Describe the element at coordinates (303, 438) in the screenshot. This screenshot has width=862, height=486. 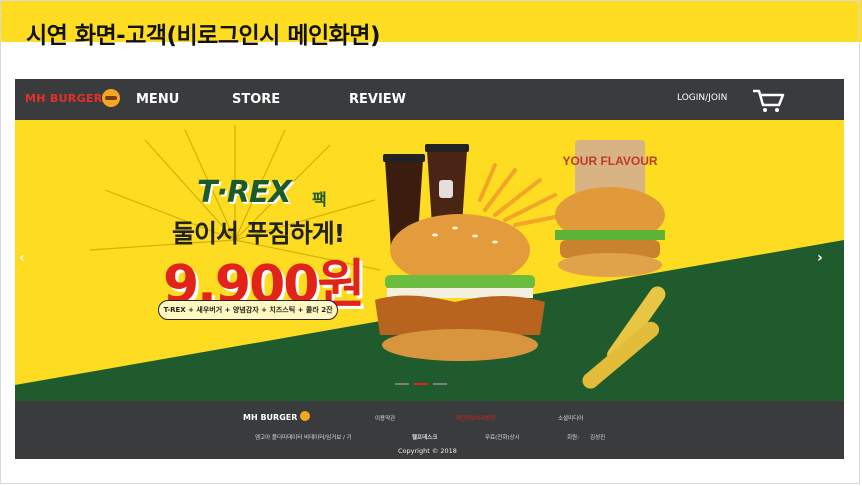
I see `footer-company-info: 엠고아 플더미데이터 비데이터/임거보 / 기` at that location.